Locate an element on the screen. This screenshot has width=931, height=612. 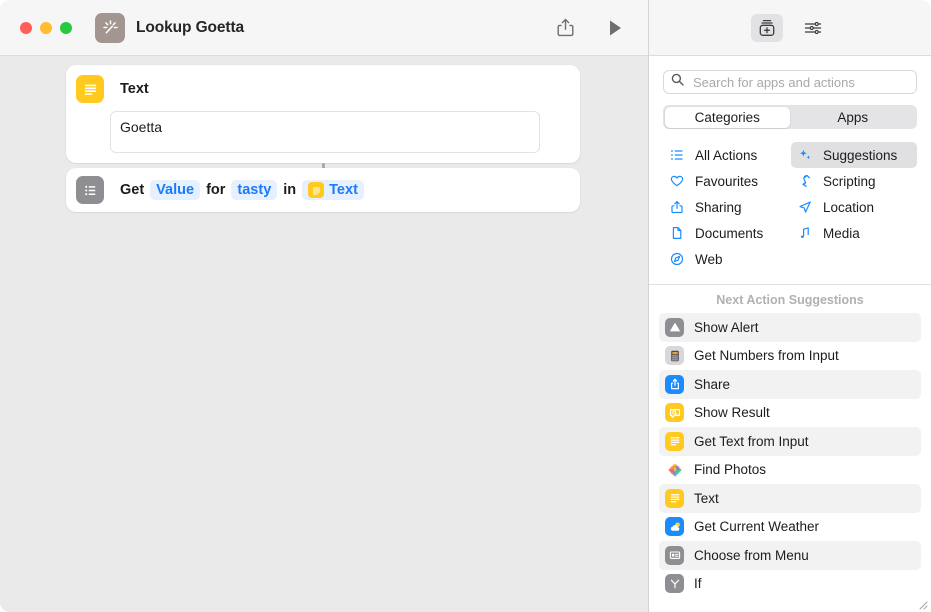
search-field is located at coordinates (790, 82).